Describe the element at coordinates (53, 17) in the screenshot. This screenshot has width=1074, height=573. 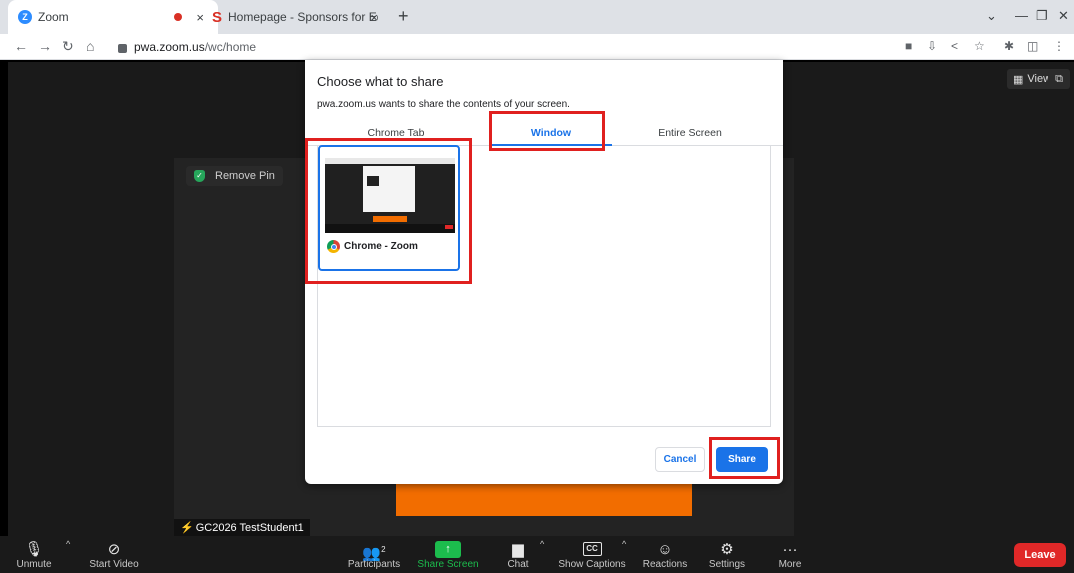
I see `tab-title: Zoom` at that location.